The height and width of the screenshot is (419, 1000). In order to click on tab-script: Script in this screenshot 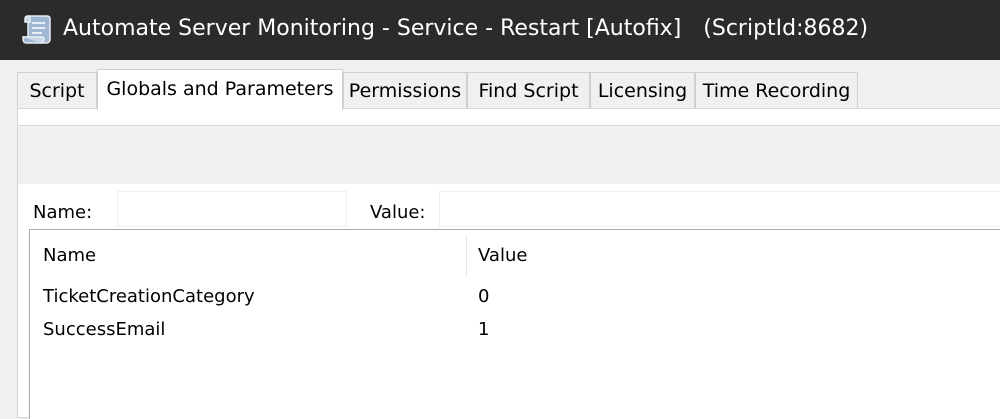, I will do `click(57, 91)`.